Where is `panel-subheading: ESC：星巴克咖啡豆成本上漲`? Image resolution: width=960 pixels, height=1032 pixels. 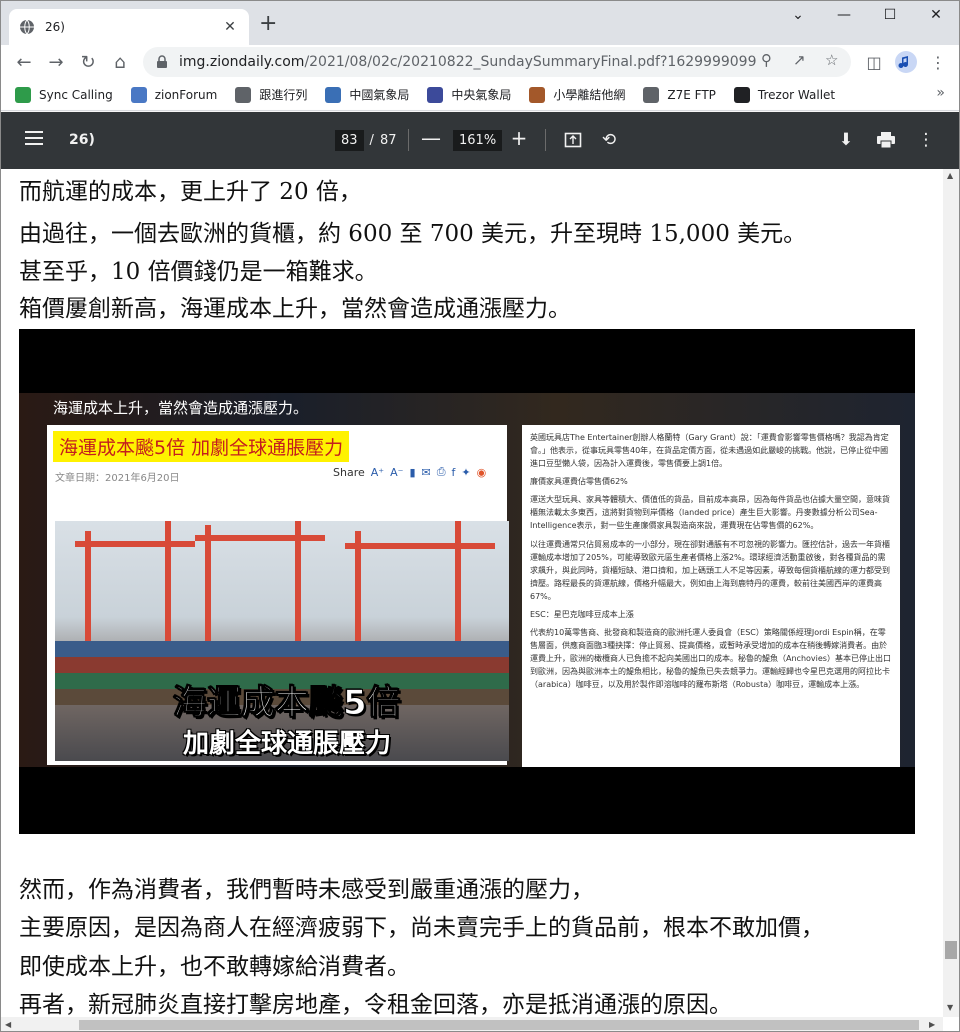 panel-subheading: ESC：星巴克咖啡豆成本上漲 is located at coordinates (582, 614).